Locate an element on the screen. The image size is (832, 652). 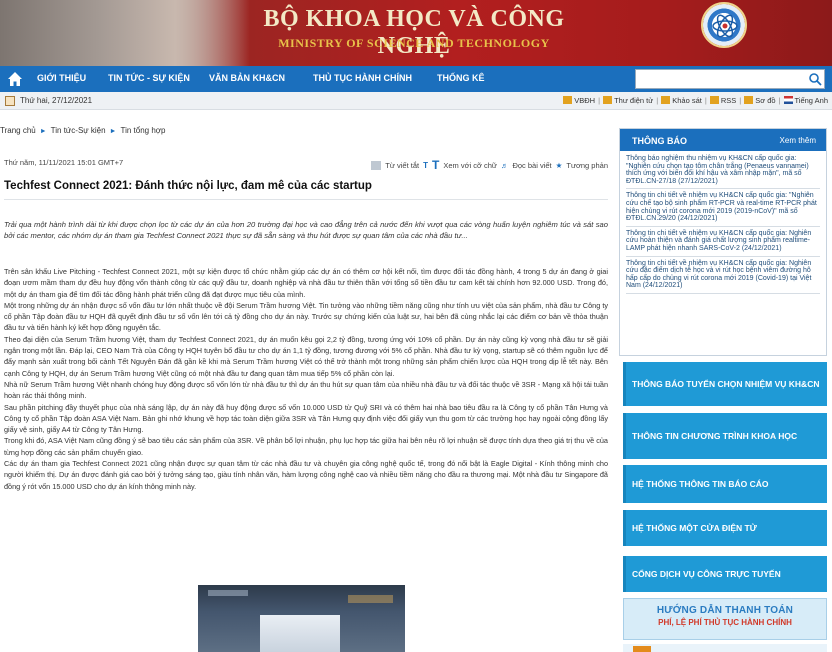
breadcrumb: Trang chủ ► Tin tức-Sự kiện ► Tin tổng hợp is located at coordinates (82, 130).